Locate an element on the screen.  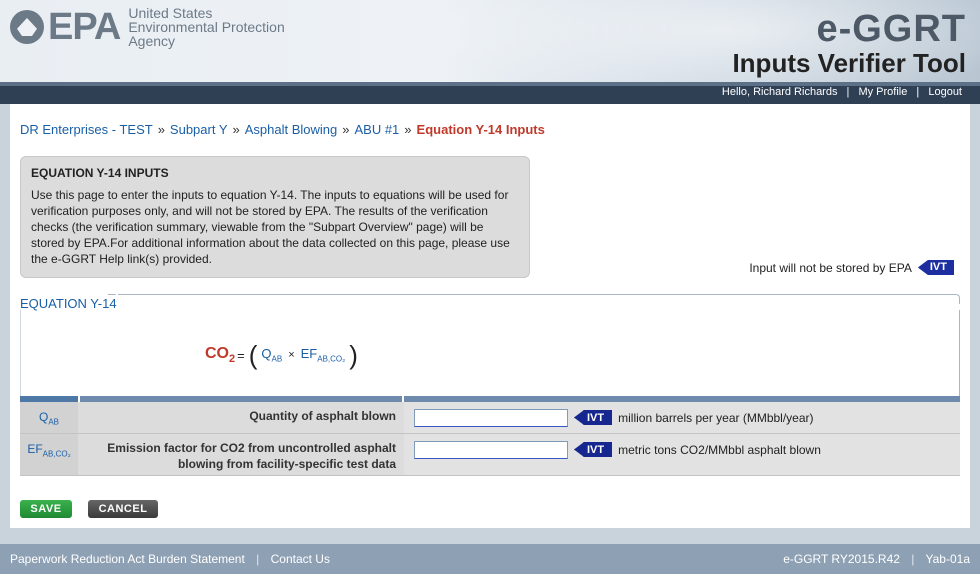
formula-times: × is located at coordinates (291, 355).